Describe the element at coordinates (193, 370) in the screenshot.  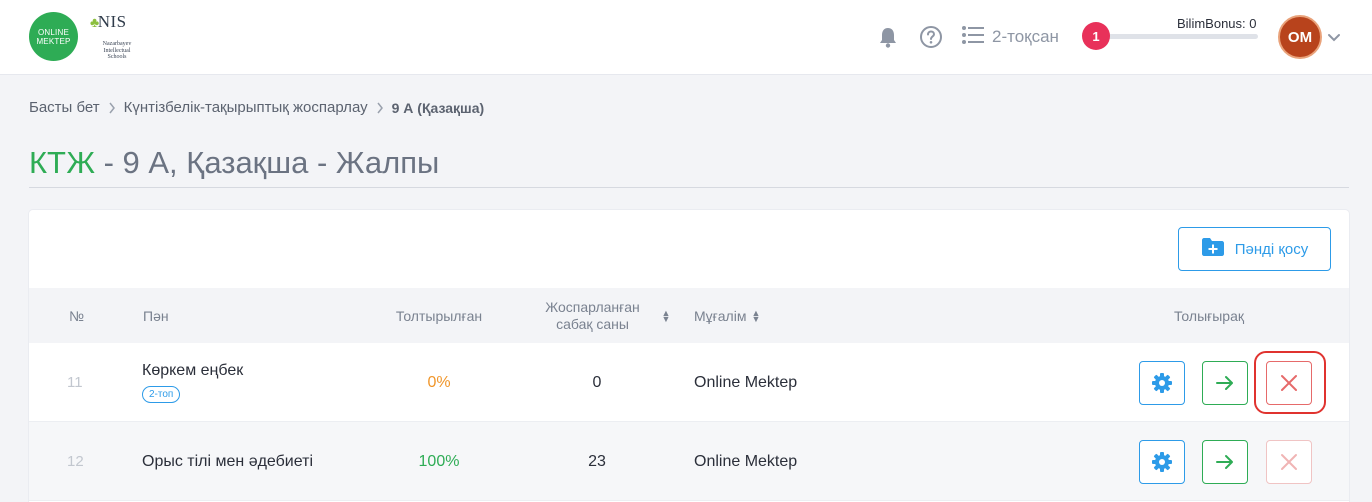
I see `subject-name: Көркем еңбек` at that location.